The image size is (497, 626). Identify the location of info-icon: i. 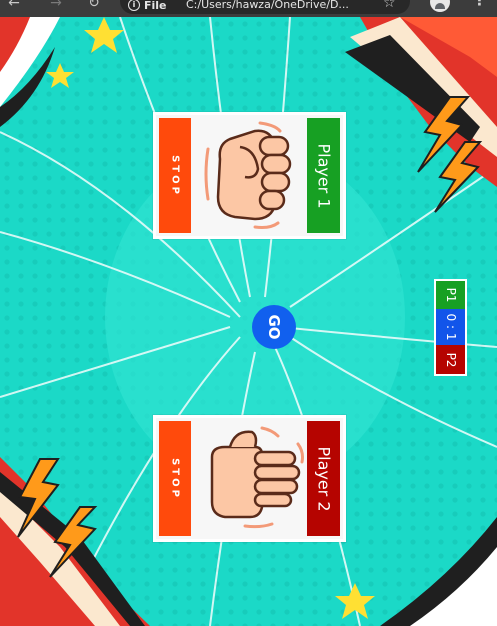
(134, 5).